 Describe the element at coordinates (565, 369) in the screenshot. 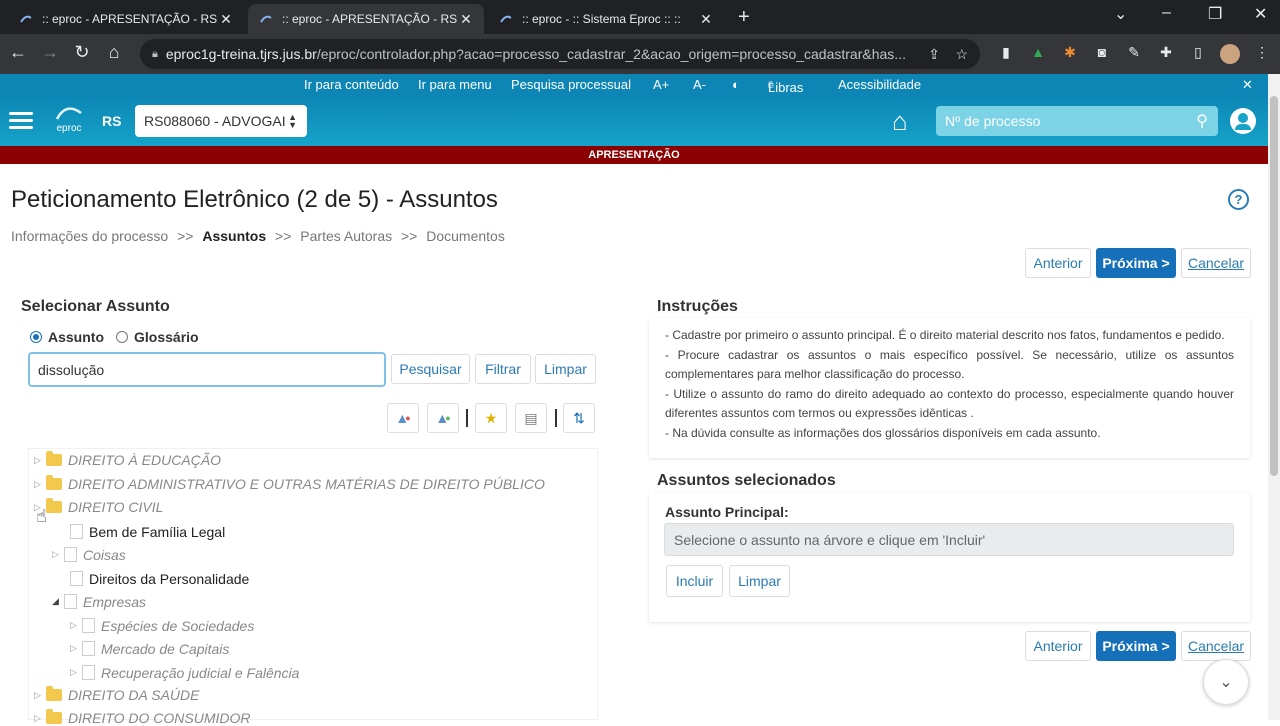

I see `clear-button: Limpar` at that location.